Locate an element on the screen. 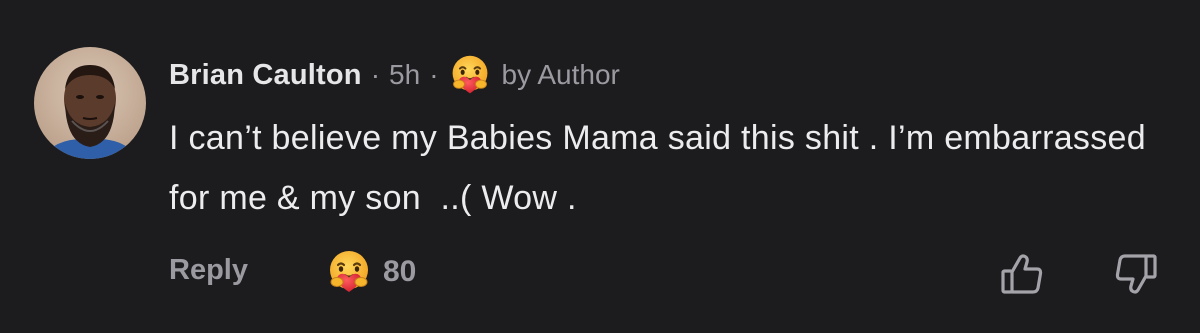 Image resolution: width=1200 pixels, height=333 pixels. comment-header: Brian Caulton · 5h · by Author is located at coordinates (394, 75).